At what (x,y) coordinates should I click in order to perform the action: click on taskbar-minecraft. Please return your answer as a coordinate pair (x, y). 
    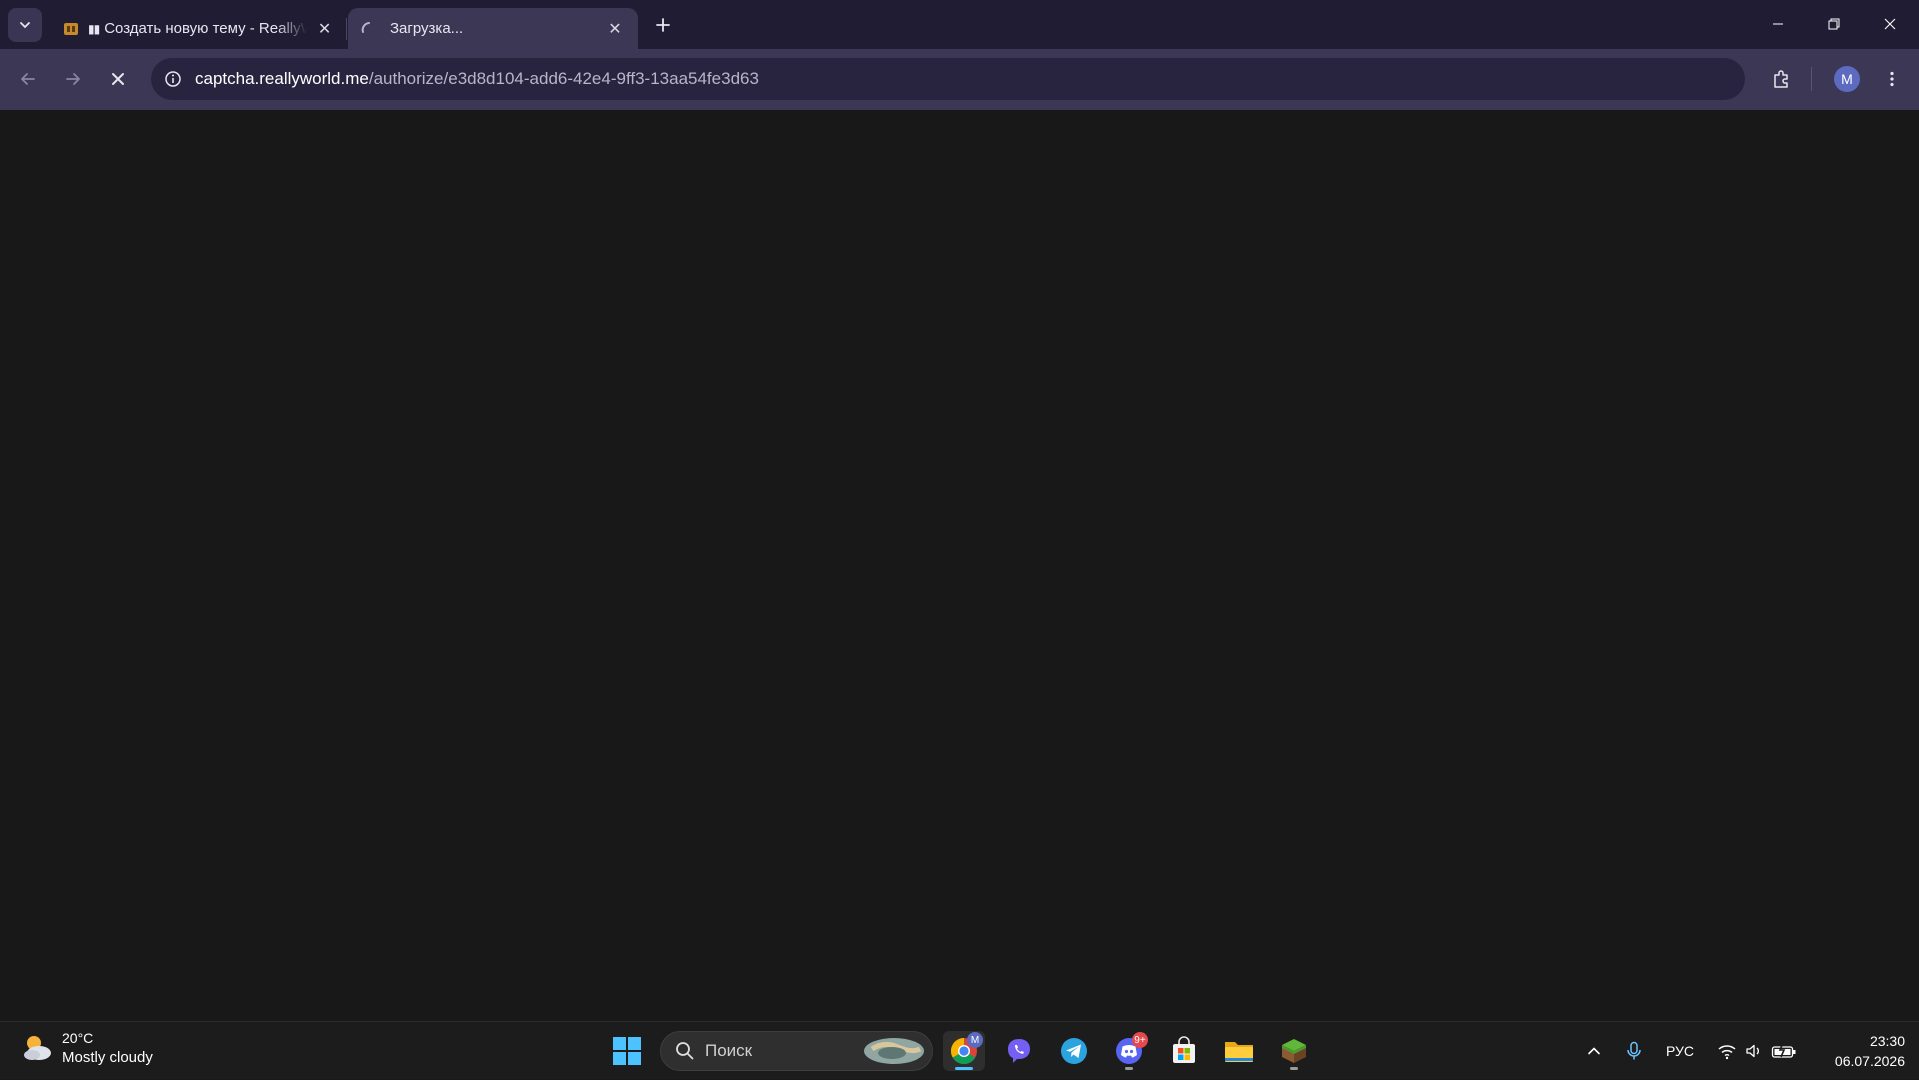
    Looking at the image, I should click on (1294, 1051).